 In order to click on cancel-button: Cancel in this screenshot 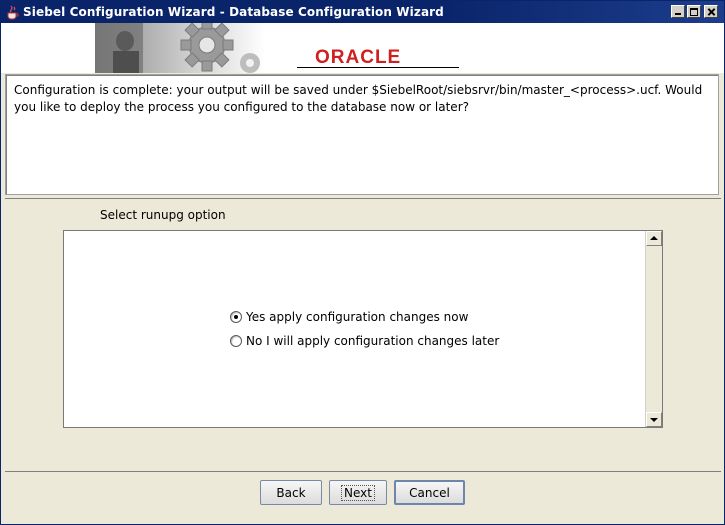, I will do `click(429, 492)`.